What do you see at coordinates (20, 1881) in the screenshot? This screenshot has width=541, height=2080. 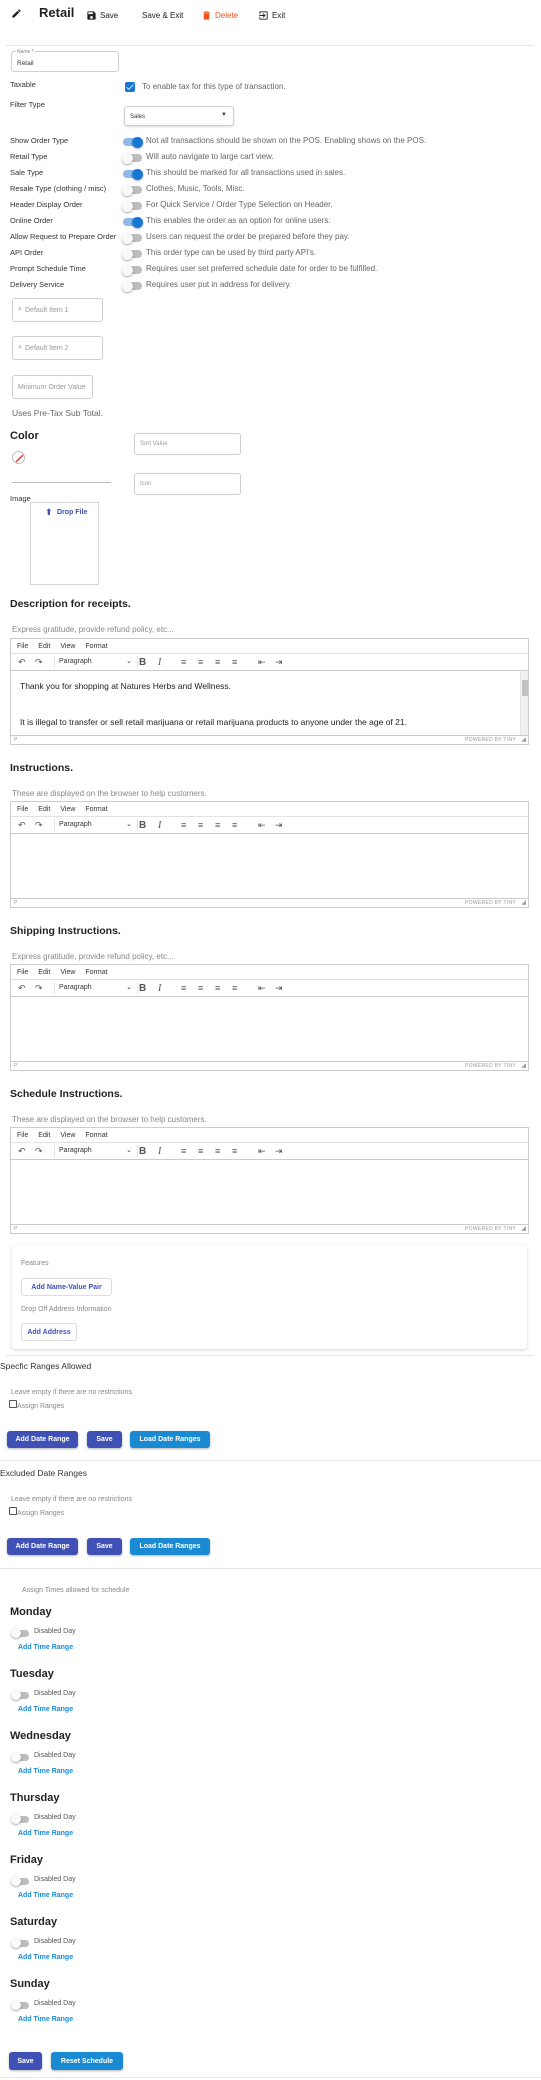 I see `friday-toggle` at bounding box center [20, 1881].